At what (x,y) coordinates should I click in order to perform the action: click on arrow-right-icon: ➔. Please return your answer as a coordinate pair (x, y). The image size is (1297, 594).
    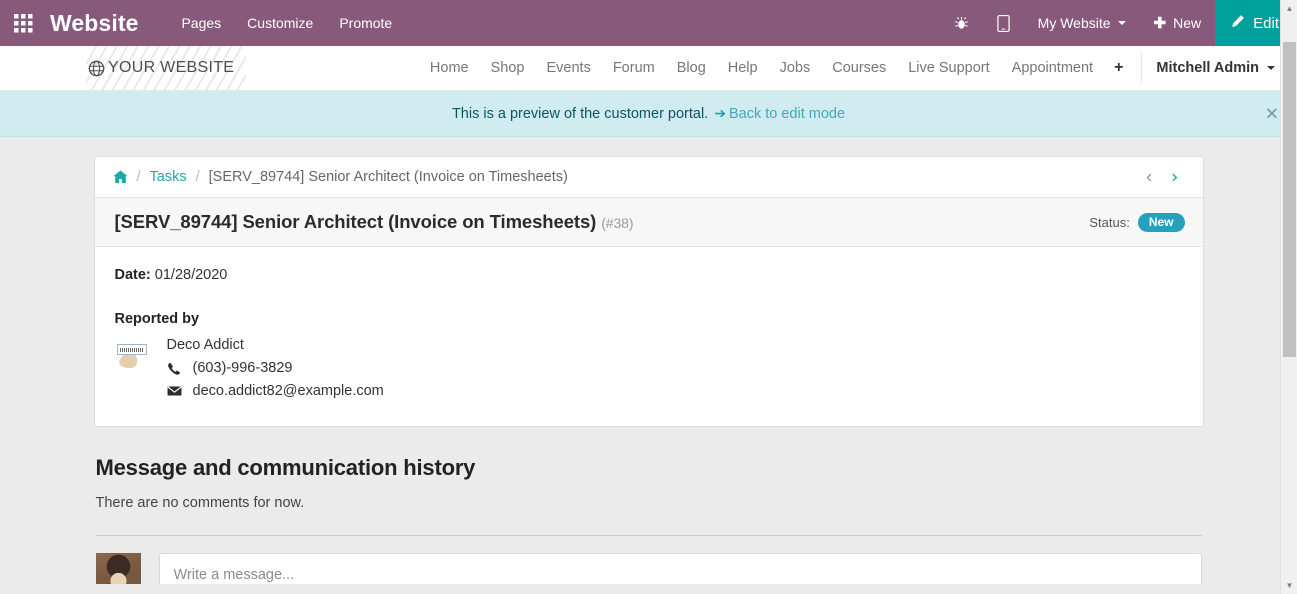
    Looking at the image, I should click on (720, 113).